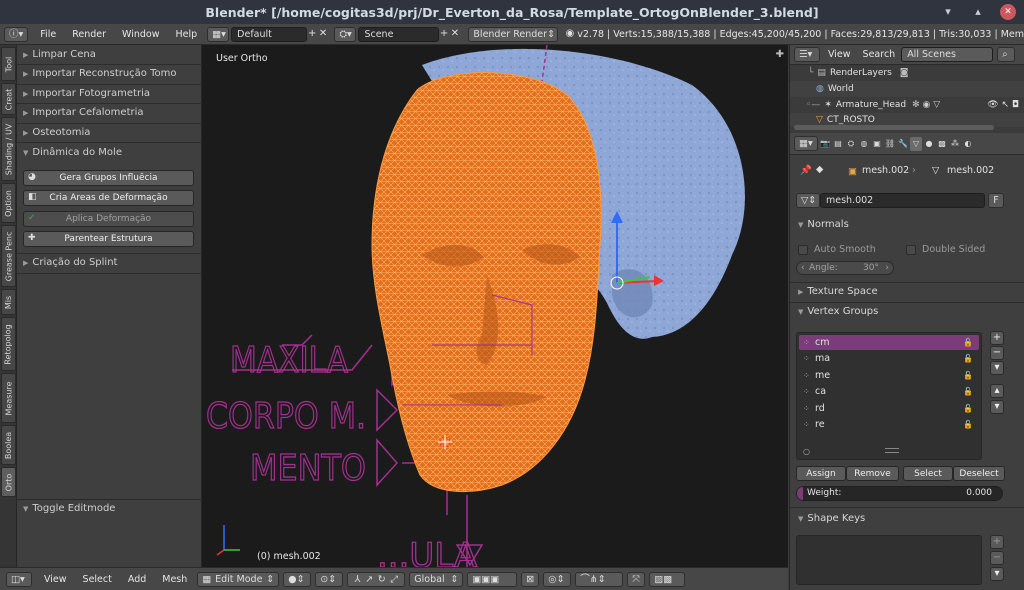 The image size is (1024, 590). I want to click on parentear-estrutura-button: ✚ Parentear Estrutura, so click(108, 239).